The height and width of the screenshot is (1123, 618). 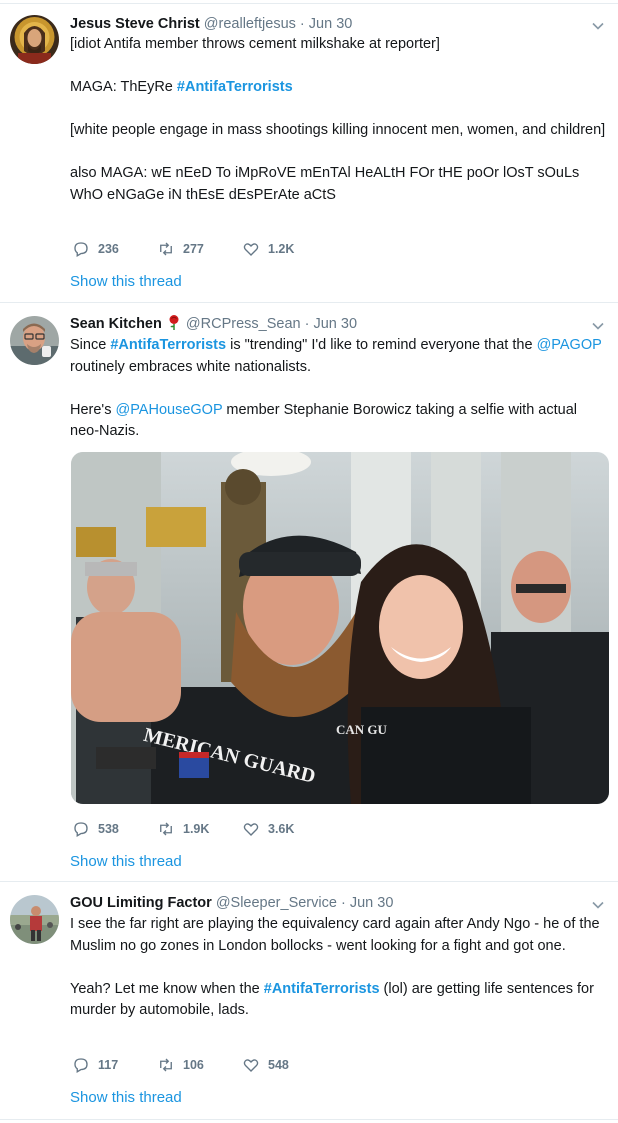 I want to click on reply-button: 236, so click(x=95, y=249).